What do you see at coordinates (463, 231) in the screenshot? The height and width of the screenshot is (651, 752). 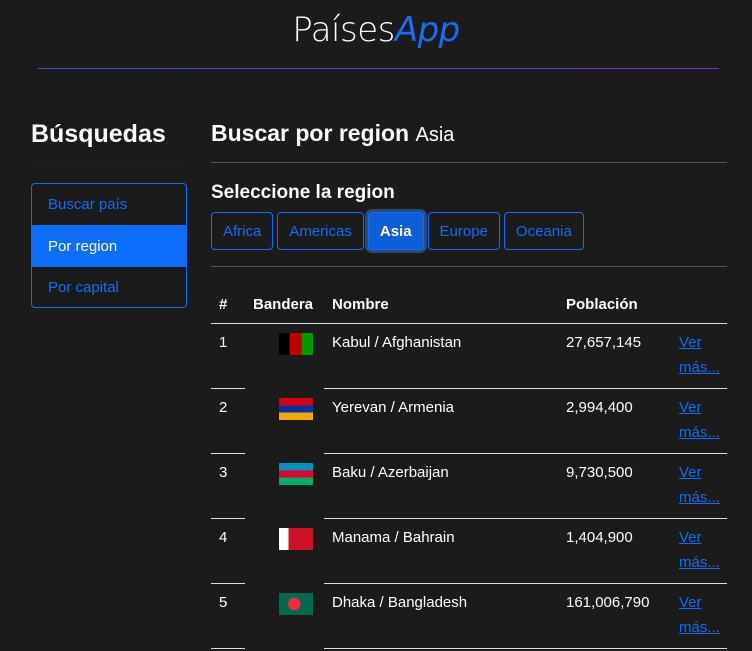 I see `region-button-europe: Europe` at bounding box center [463, 231].